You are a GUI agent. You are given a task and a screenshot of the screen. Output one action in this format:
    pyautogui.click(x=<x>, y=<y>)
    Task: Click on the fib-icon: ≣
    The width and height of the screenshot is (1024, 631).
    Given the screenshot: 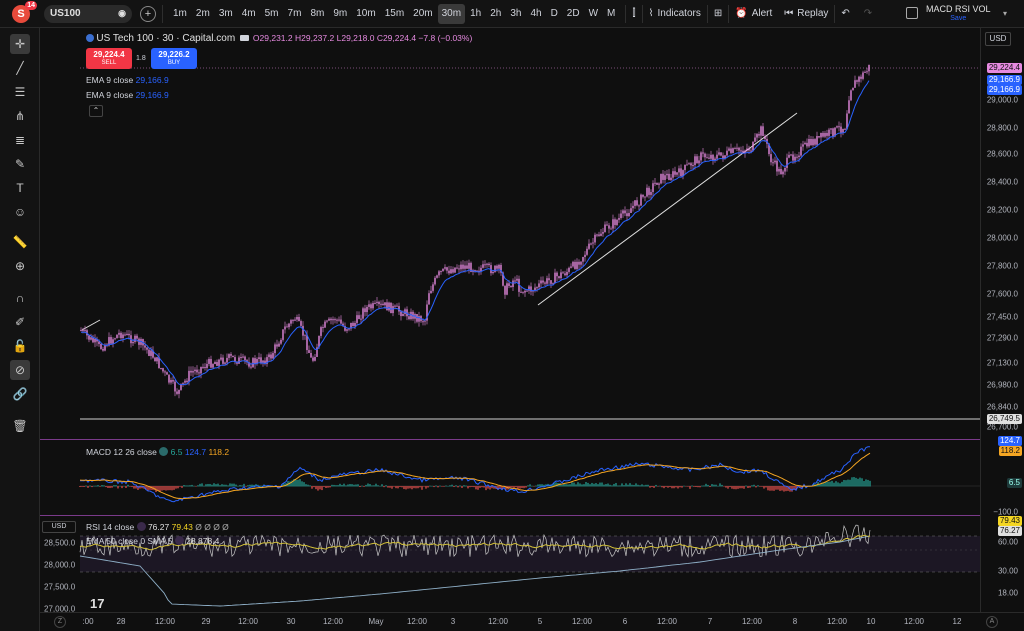 What is the action you would take?
    pyautogui.click(x=20, y=140)
    